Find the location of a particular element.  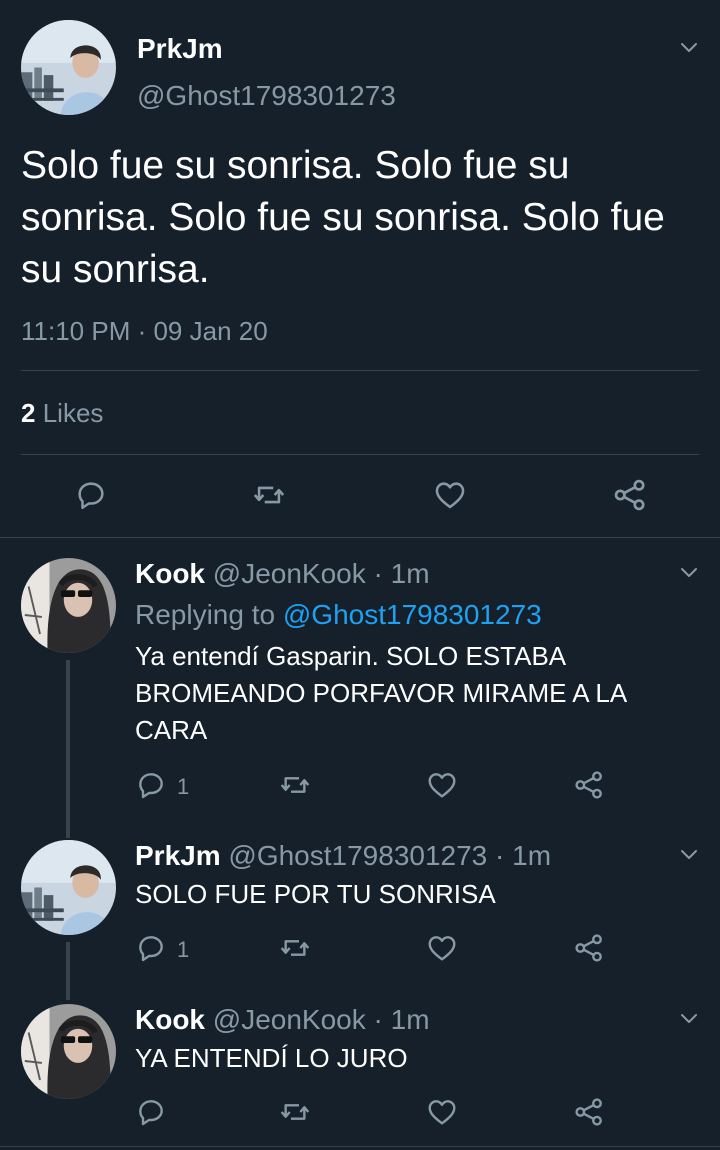

likes-label: Likes is located at coordinates (73, 413).